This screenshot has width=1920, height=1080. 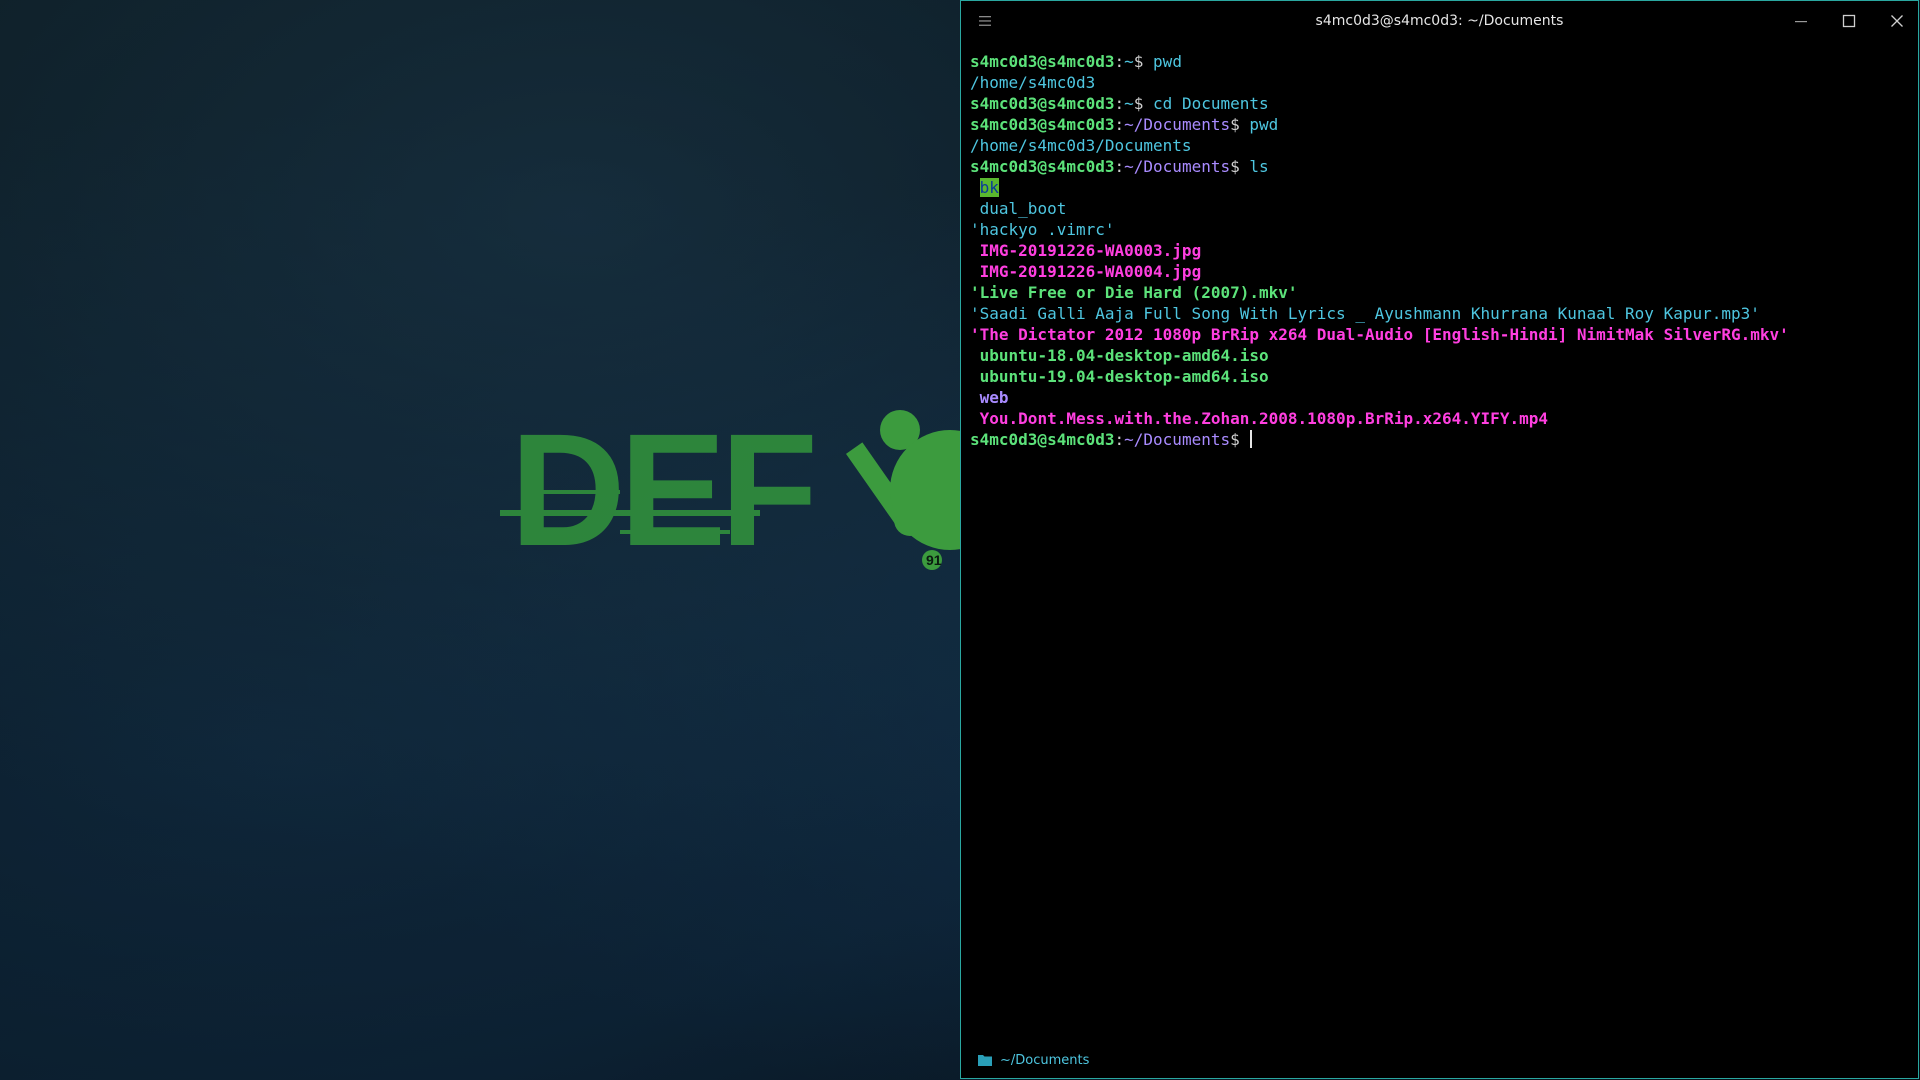 I want to click on file-entry: ubuntu-18.04-desktop-amd64.iso, so click(x=1124, y=355).